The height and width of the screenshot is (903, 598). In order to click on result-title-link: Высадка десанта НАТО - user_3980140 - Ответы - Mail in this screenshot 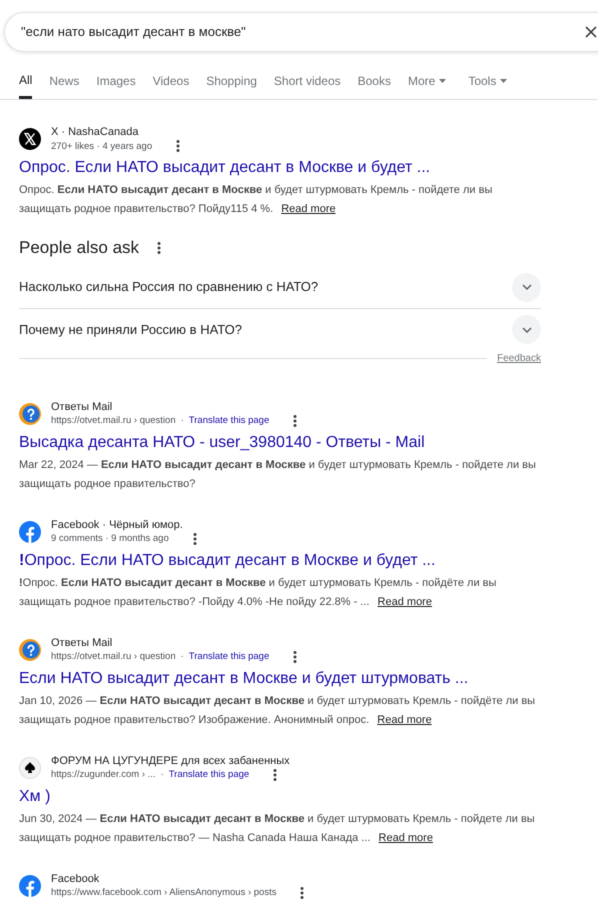, I will do `click(308, 443)`.